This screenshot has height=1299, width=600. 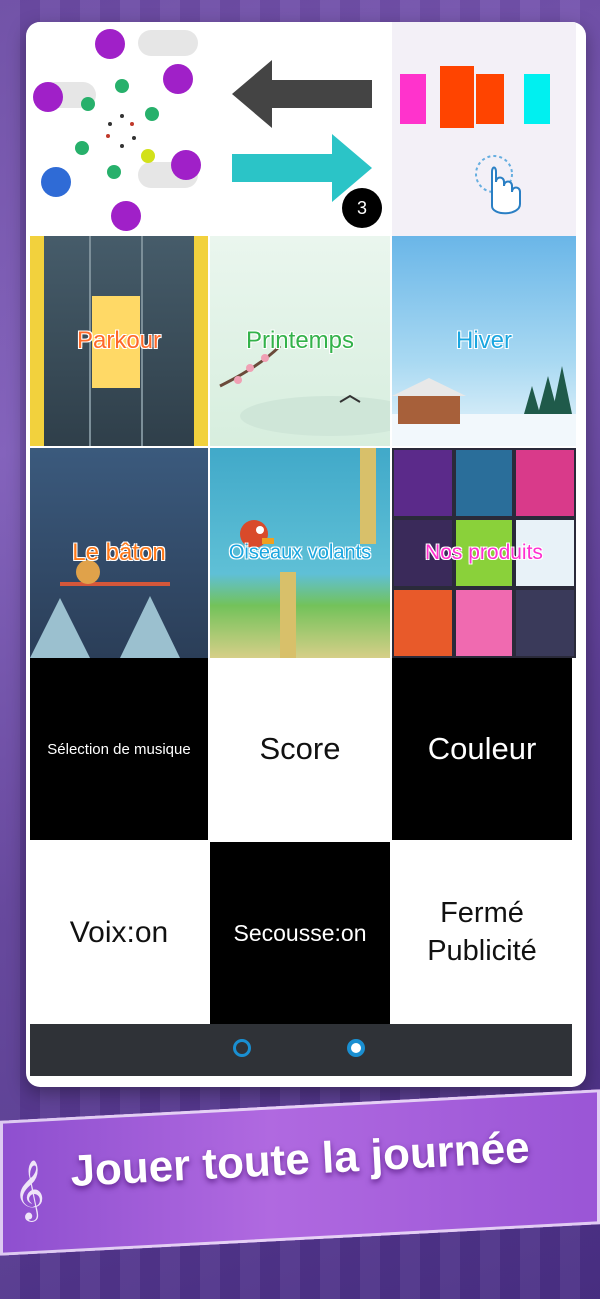 I want to click on tap-illustration, so click(x=475, y=140).